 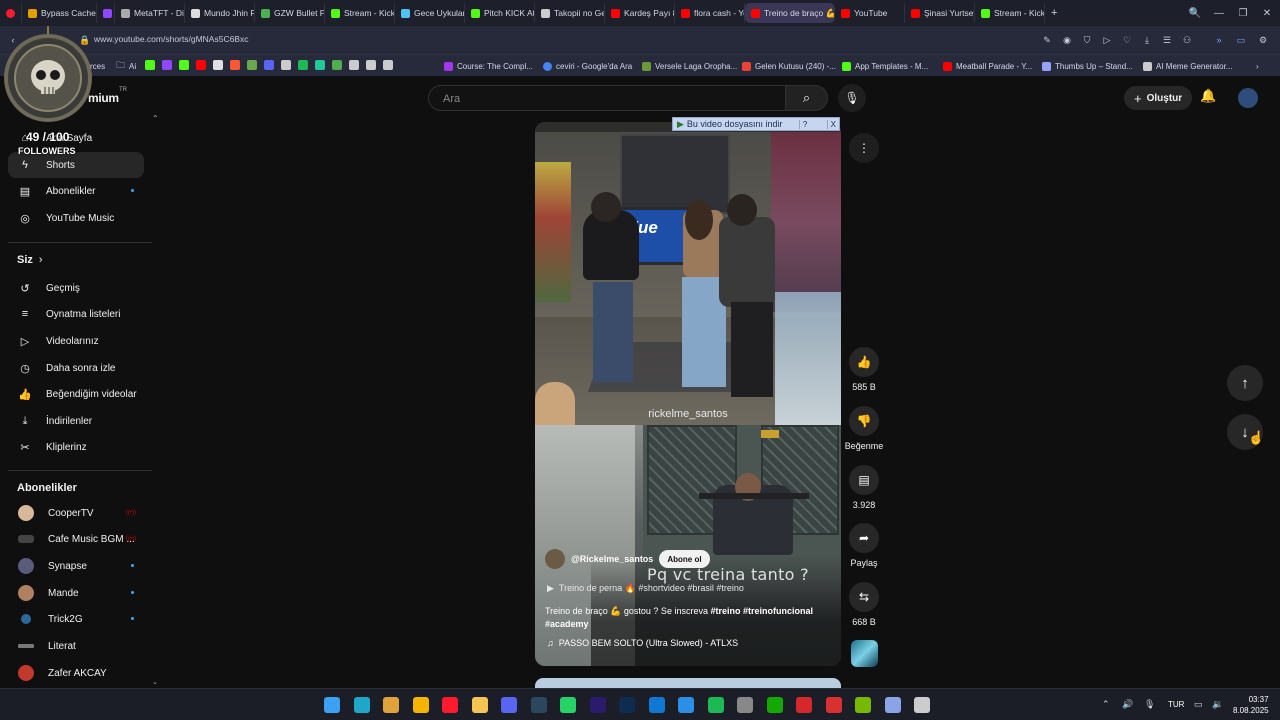 I want to click on subscribe-button: Abone ol, so click(x=684, y=559).